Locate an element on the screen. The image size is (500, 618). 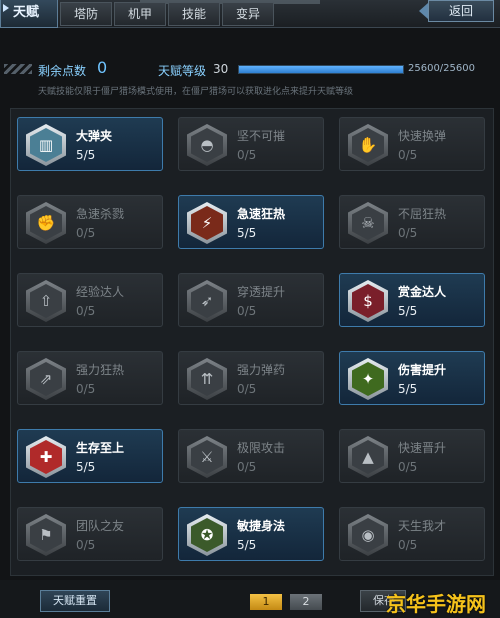
talent-name: 团队之友 is located at coordinates (100, 526).